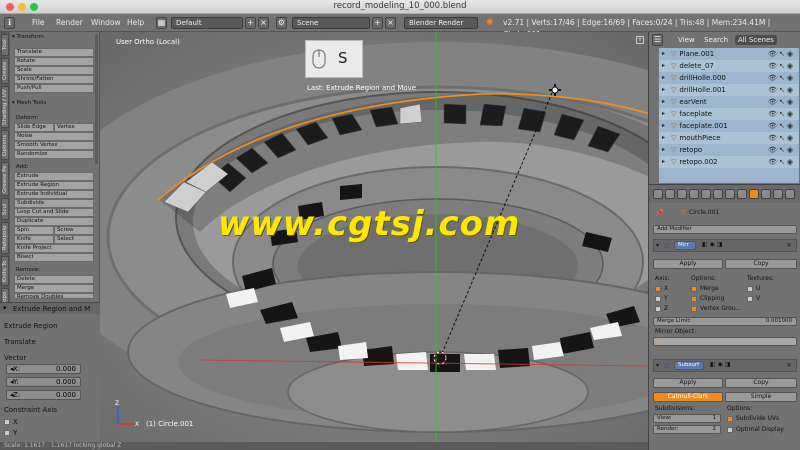  What do you see at coordinates (789, 245) in the screenshot?
I see `remove-modifier-icon: ×` at bounding box center [789, 245].